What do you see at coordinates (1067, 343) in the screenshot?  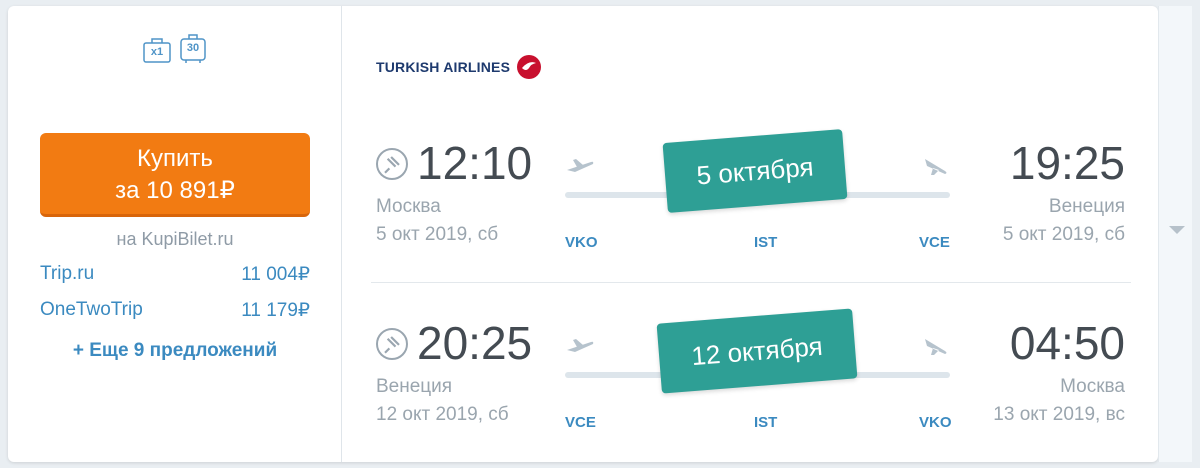 I see `arrival-time: 04:50` at bounding box center [1067, 343].